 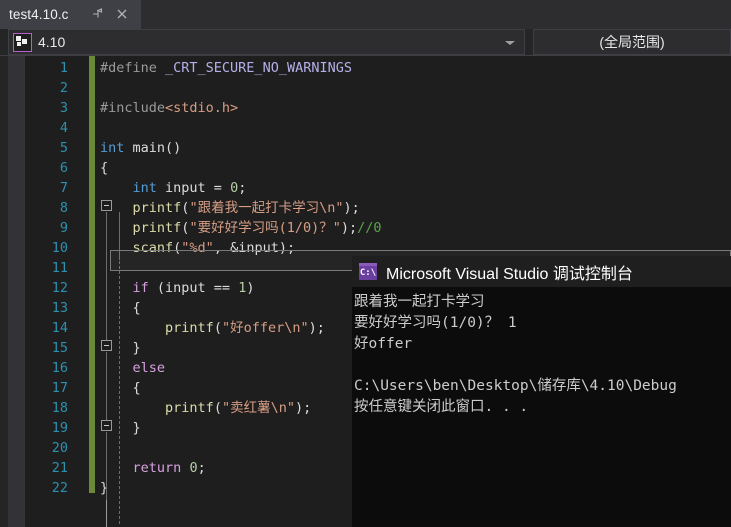 I want to click on code-line-text: printf("好offer\n");, so click(x=245, y=328).